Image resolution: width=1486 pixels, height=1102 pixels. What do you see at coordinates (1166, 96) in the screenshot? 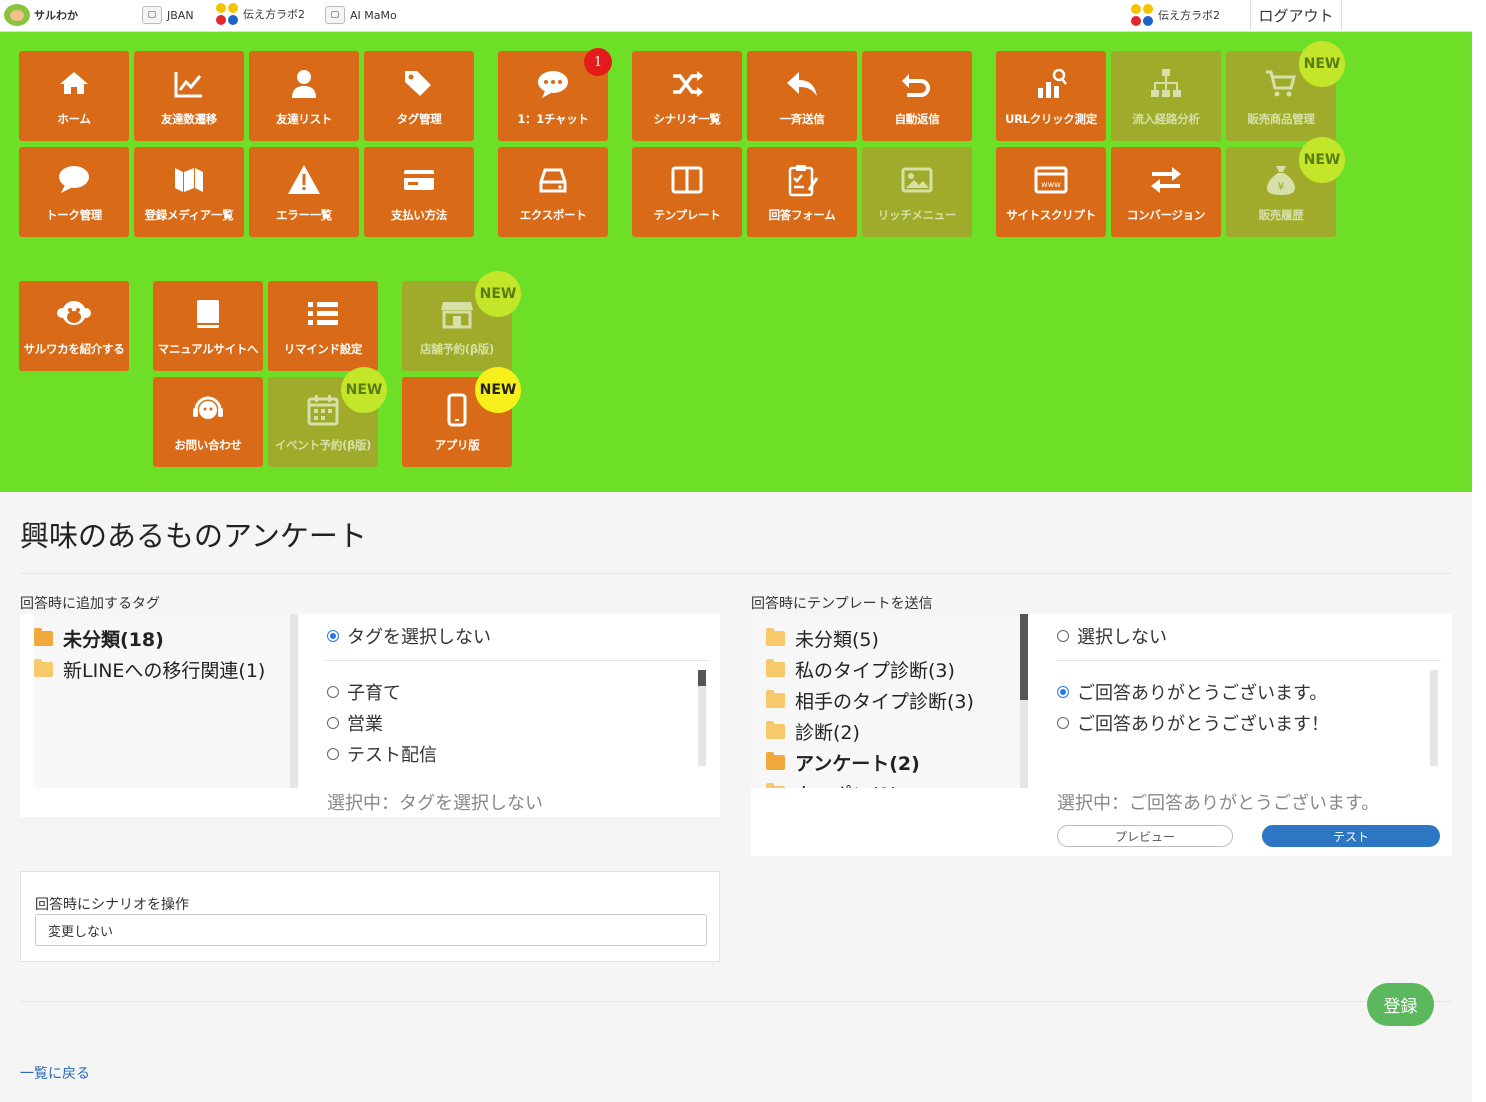
I see `menu-tile-sitemap: 流入経路分析` at bounding box center [1166, 96].